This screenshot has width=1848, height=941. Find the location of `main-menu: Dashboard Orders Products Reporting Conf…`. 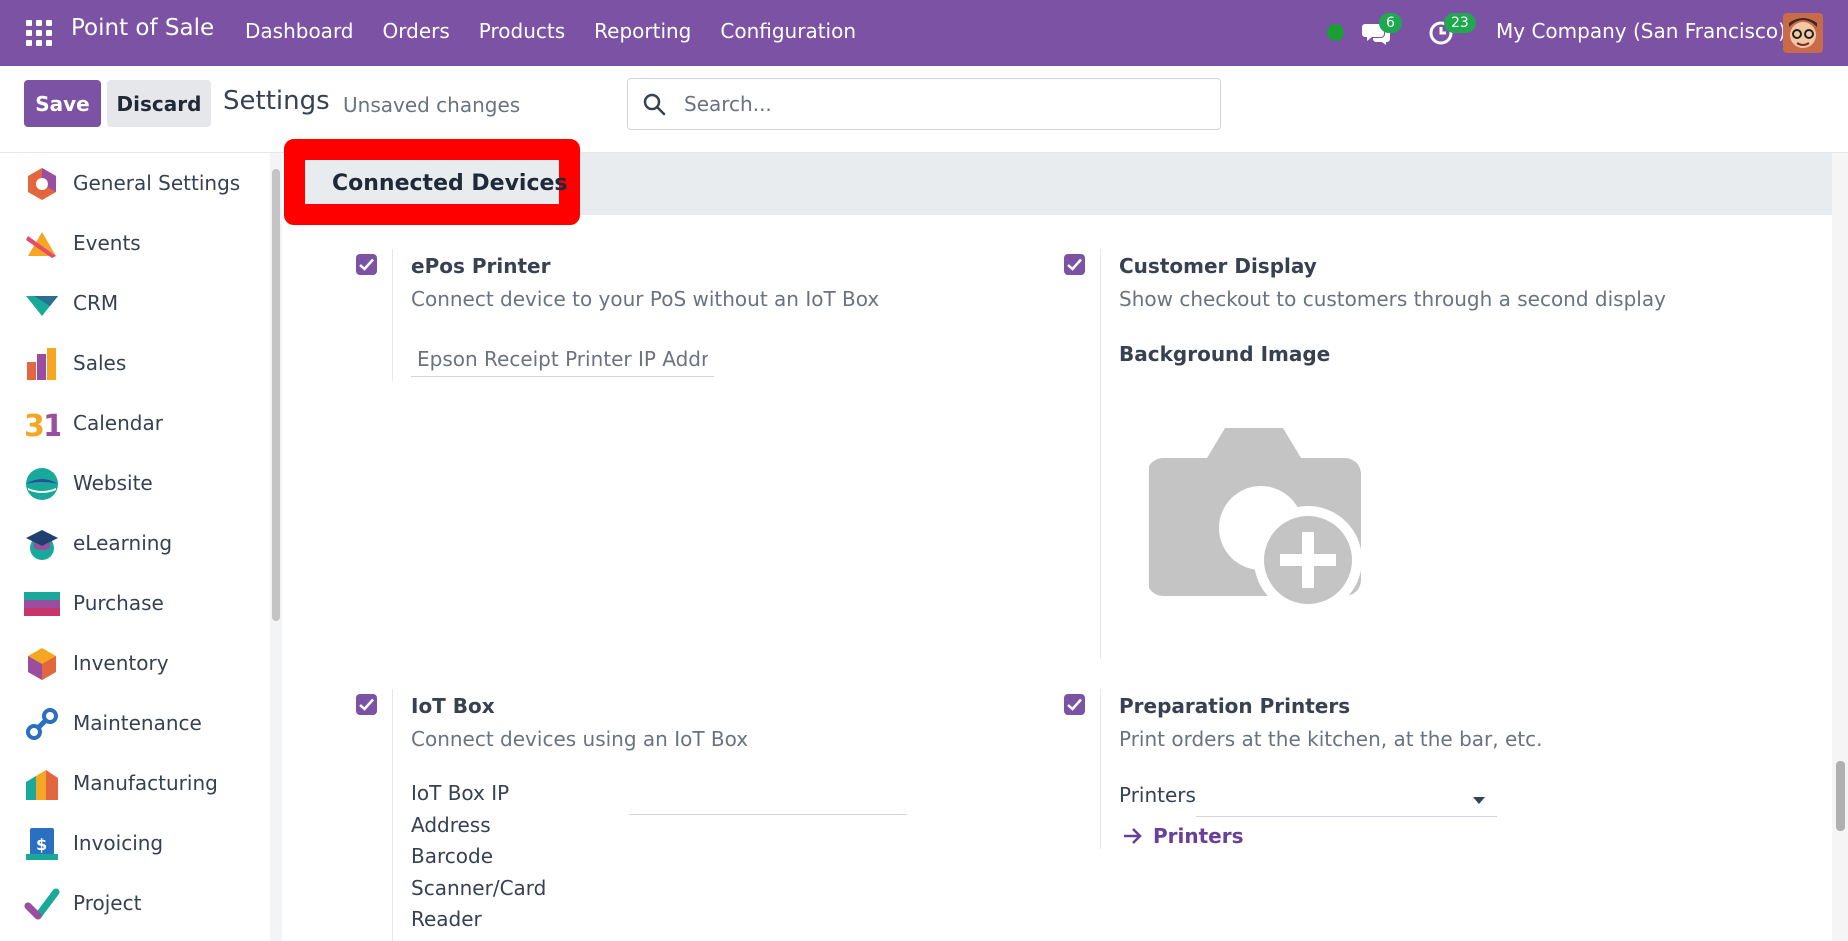

main-menu: Dashboard Orders Products Reporting Conf… is located at coordinates (565, 31).